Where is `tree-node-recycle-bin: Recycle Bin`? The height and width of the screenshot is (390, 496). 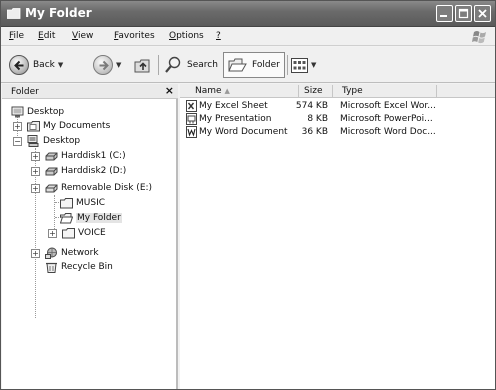 tree-node-recycle-bin: Recycle Bin is located at coordinates (79, 267).